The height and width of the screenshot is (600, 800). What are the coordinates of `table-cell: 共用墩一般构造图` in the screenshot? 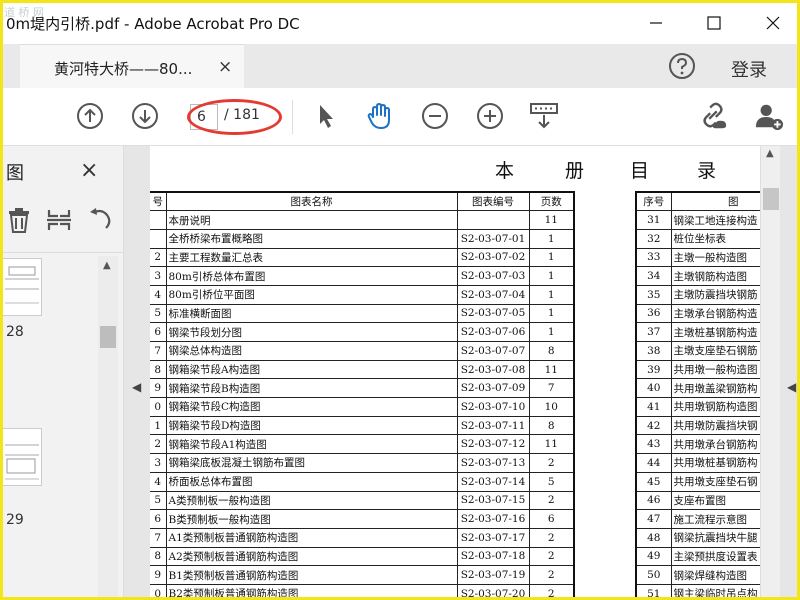 It's located at (715, 369).